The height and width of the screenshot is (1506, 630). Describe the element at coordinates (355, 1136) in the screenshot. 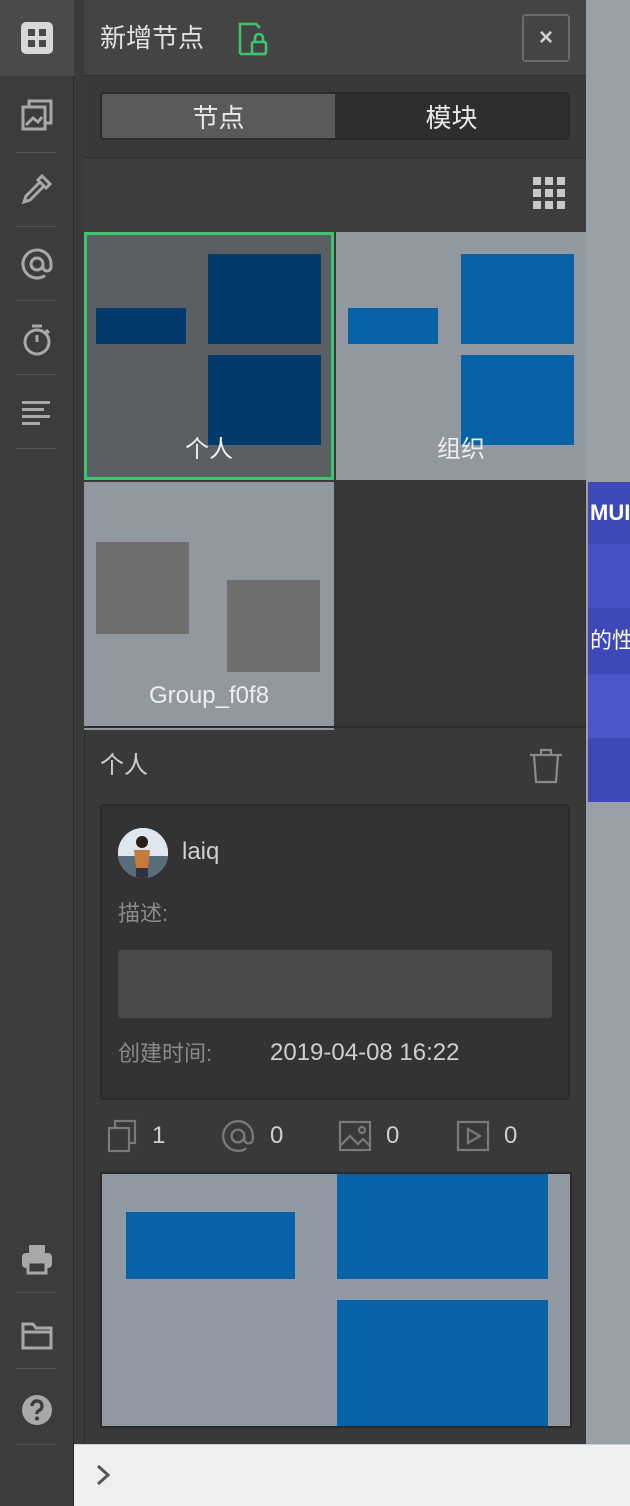

I see `image-icon` at that location.